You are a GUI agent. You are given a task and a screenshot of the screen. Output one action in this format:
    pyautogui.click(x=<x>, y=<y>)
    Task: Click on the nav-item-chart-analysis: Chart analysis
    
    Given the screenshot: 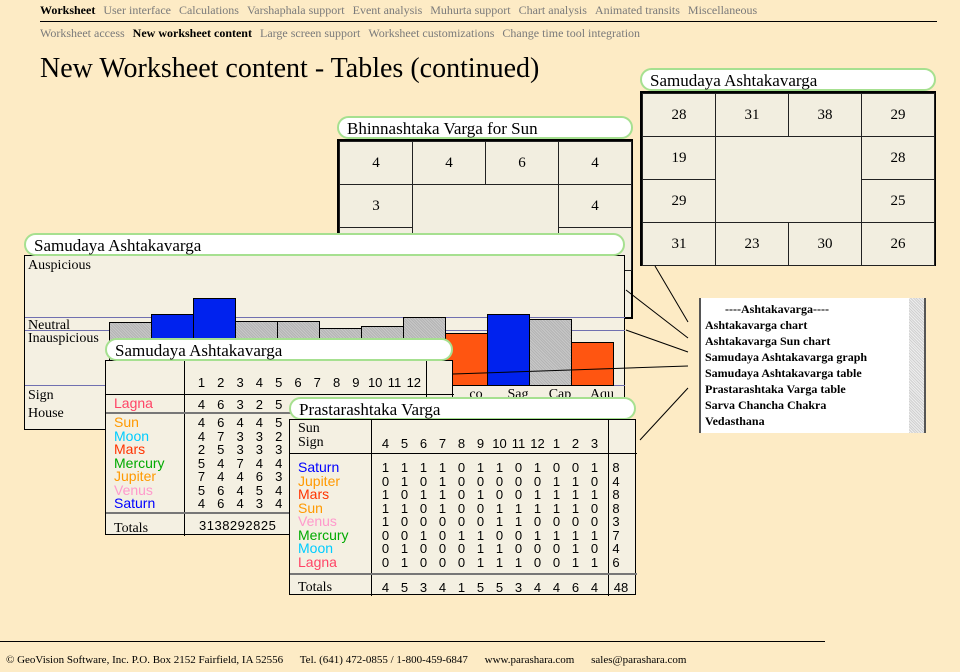 What is the action you would take?
    pyautogui.click(x=553, y=10)
    